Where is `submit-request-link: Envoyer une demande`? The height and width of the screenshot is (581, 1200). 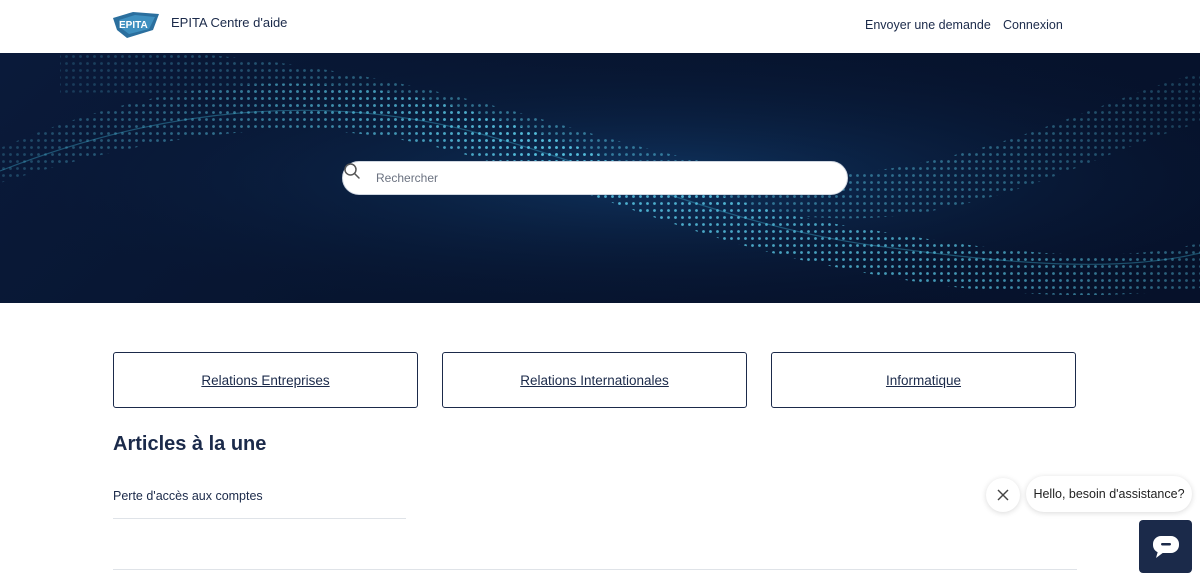 submit-request-link: Envoyer une demande is located at coordinates (928, 25).